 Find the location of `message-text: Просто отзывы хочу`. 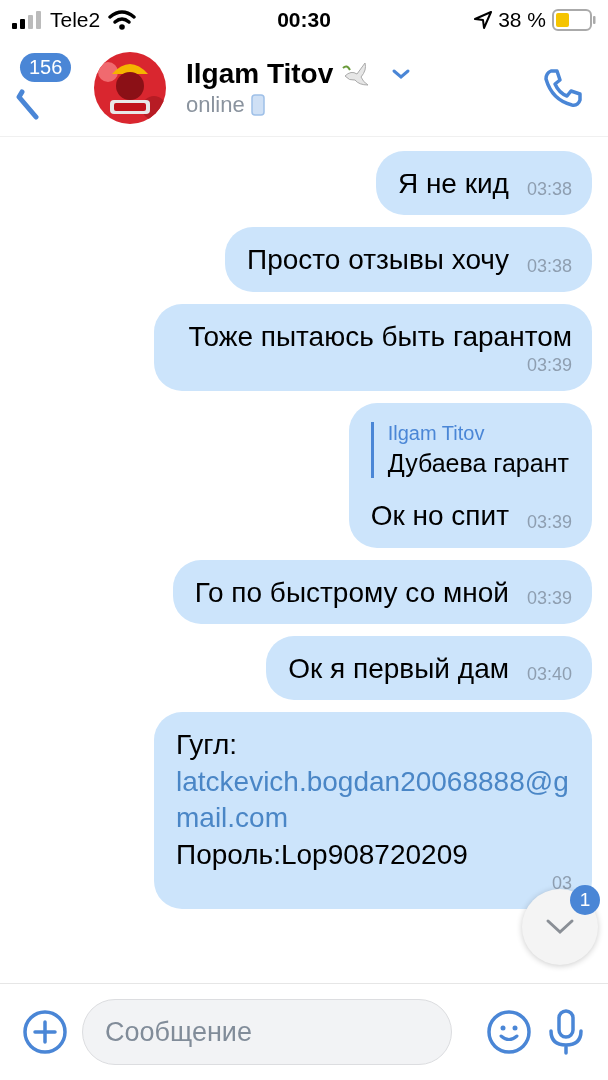

message-text: Просто отзывы хочу is located at coordinates (378, 260).